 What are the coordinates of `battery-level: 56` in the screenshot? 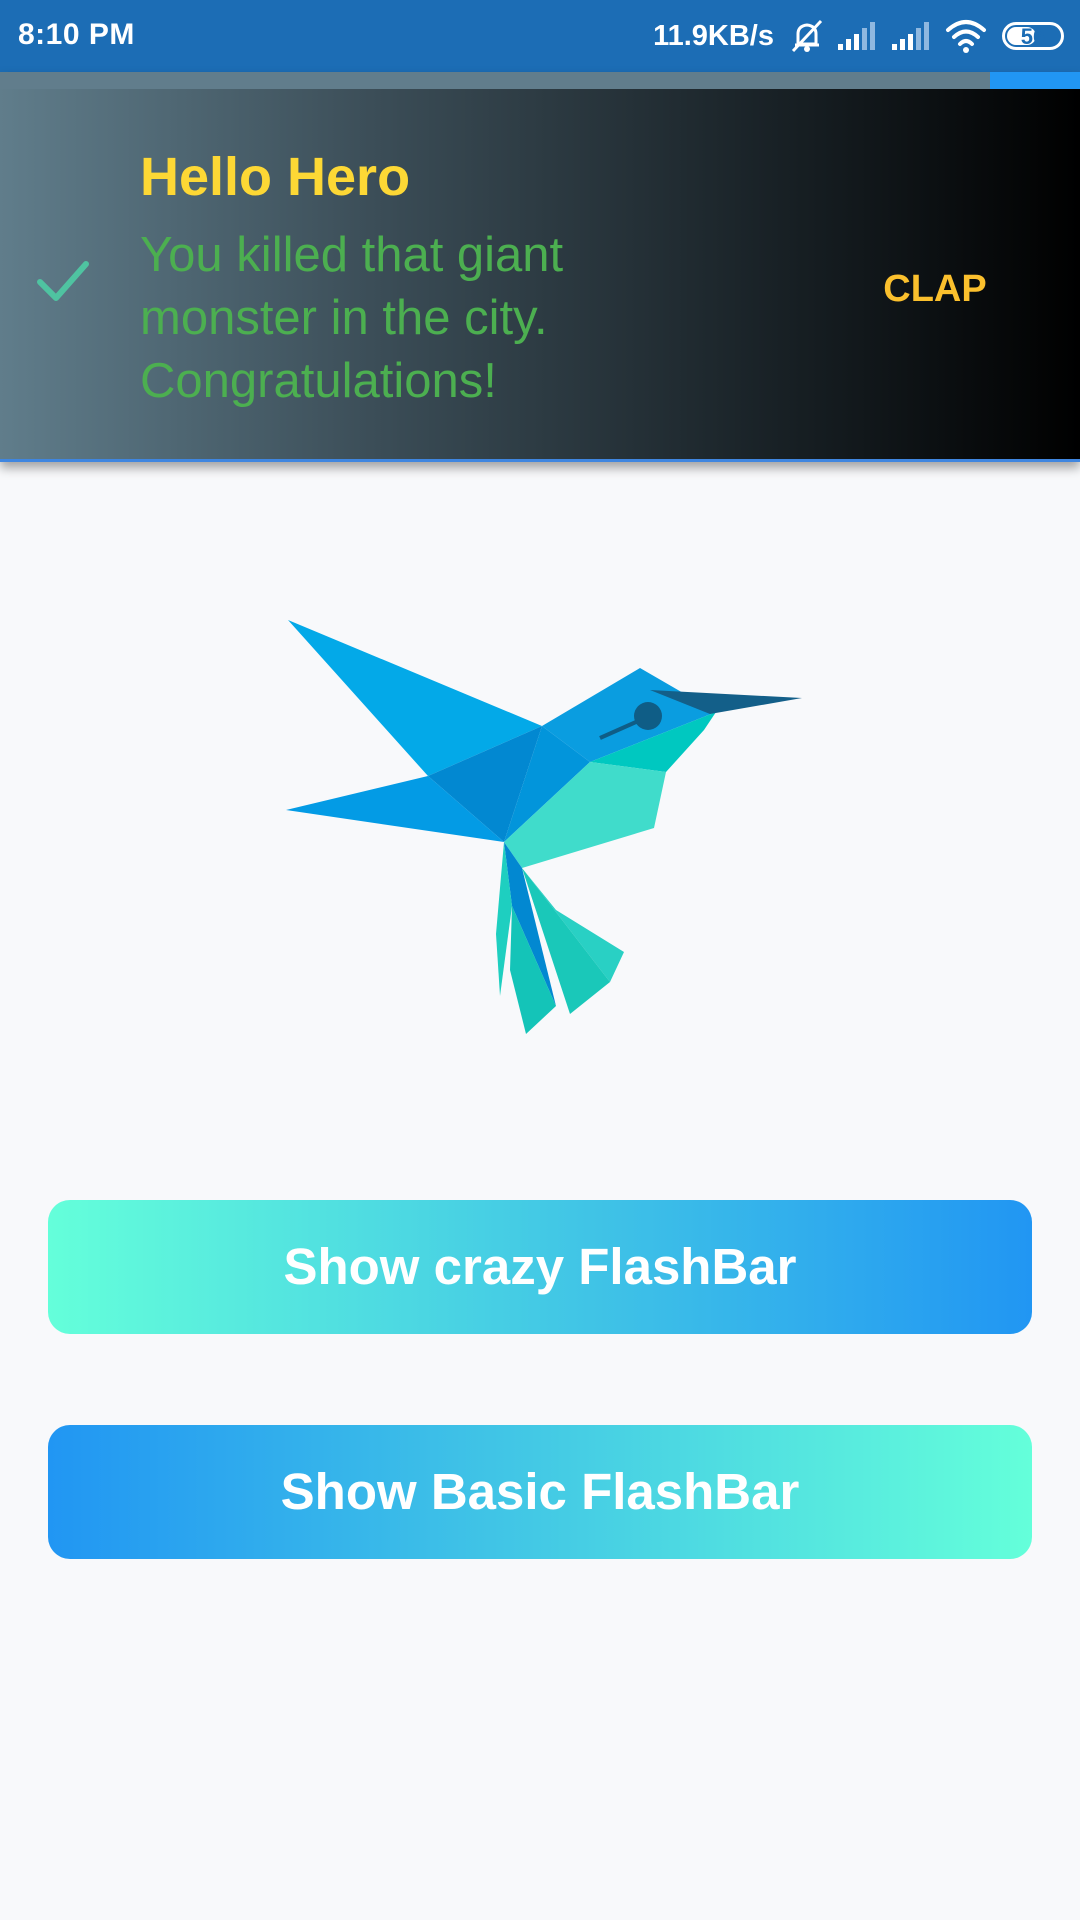 It's located at (1033, 36).